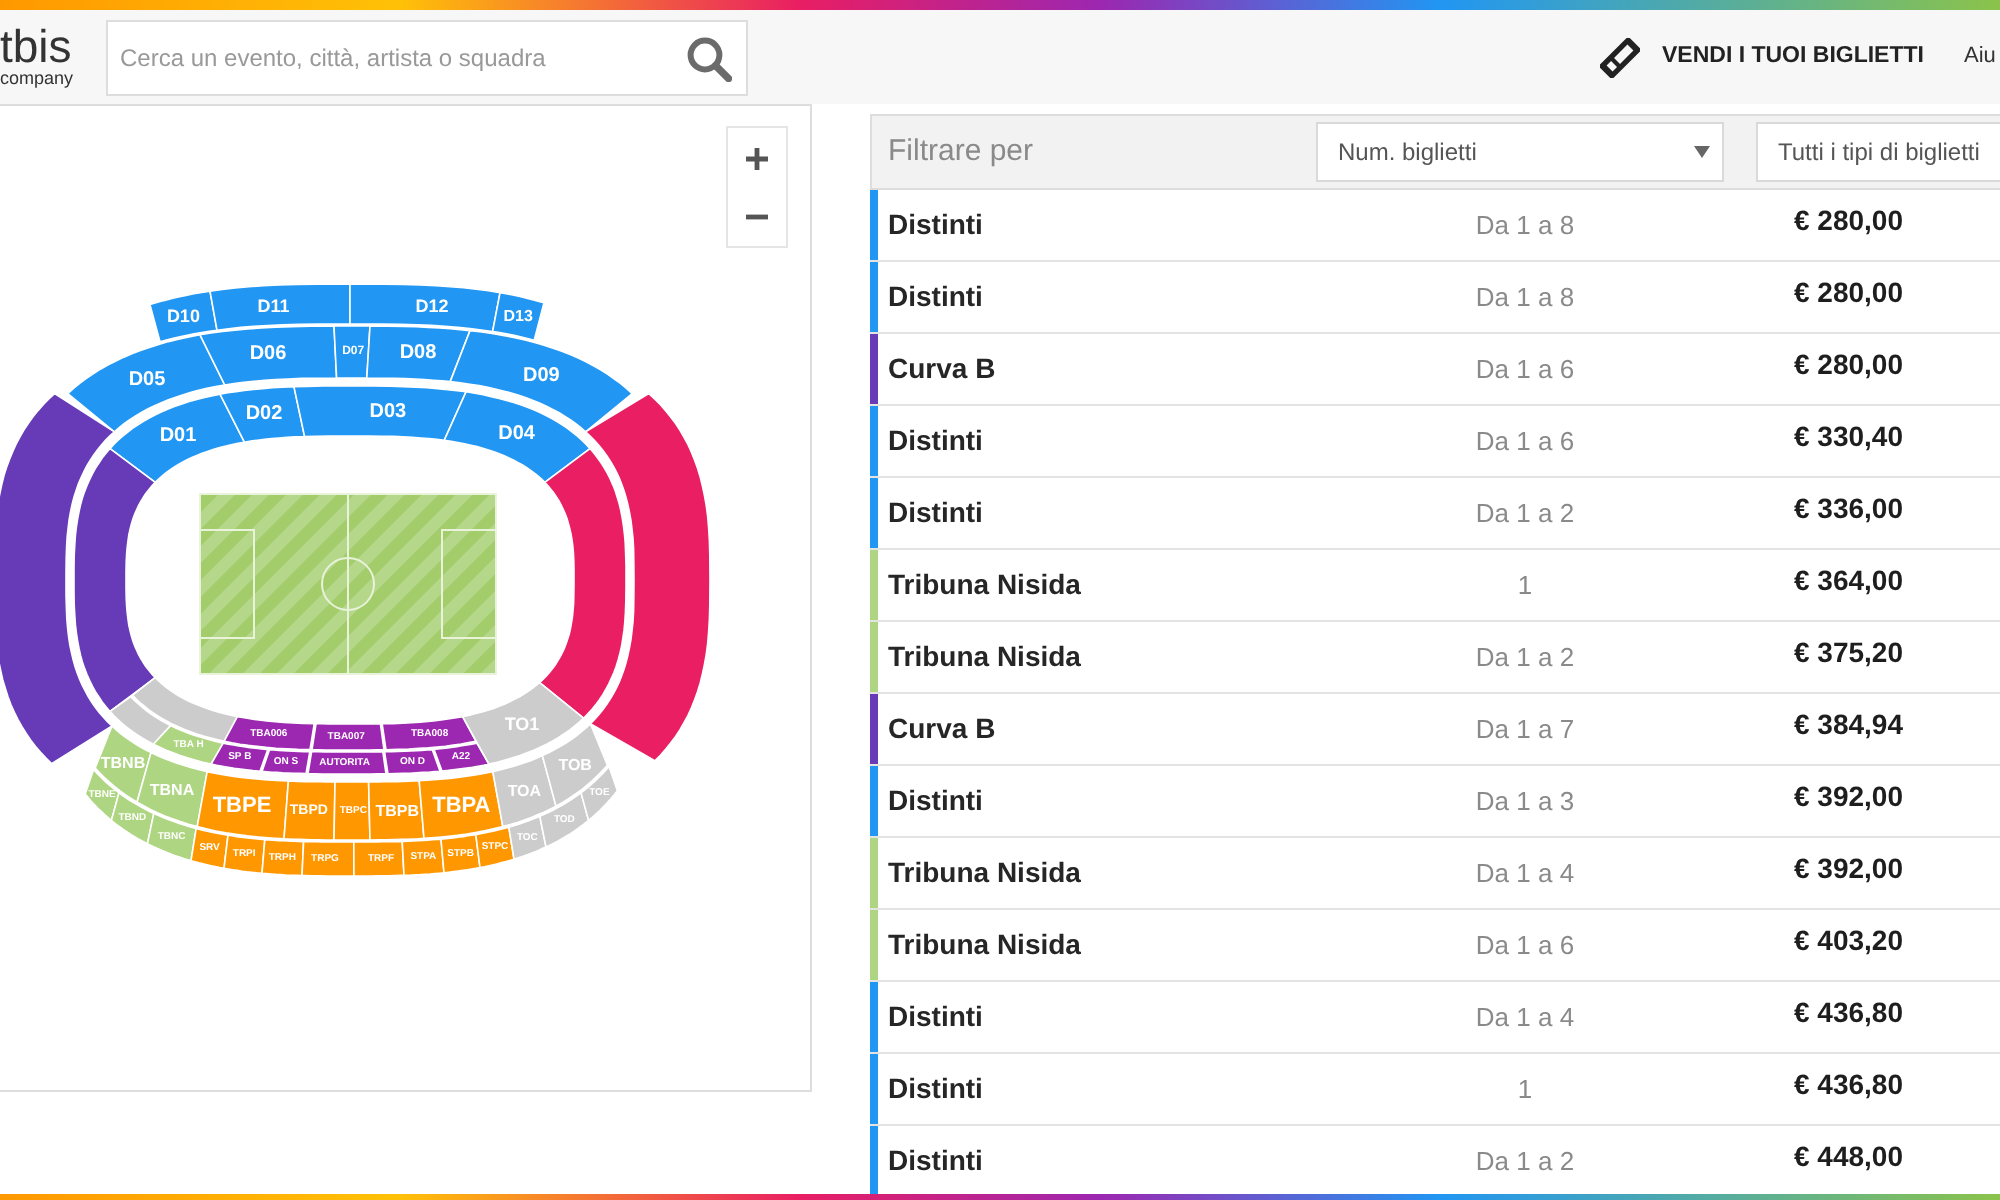 The height and width of the screenshot is (1200, 2000). Describe the element at coordinates (397, 810) in the screenshot. I see `section-label: TBPB` at that location.